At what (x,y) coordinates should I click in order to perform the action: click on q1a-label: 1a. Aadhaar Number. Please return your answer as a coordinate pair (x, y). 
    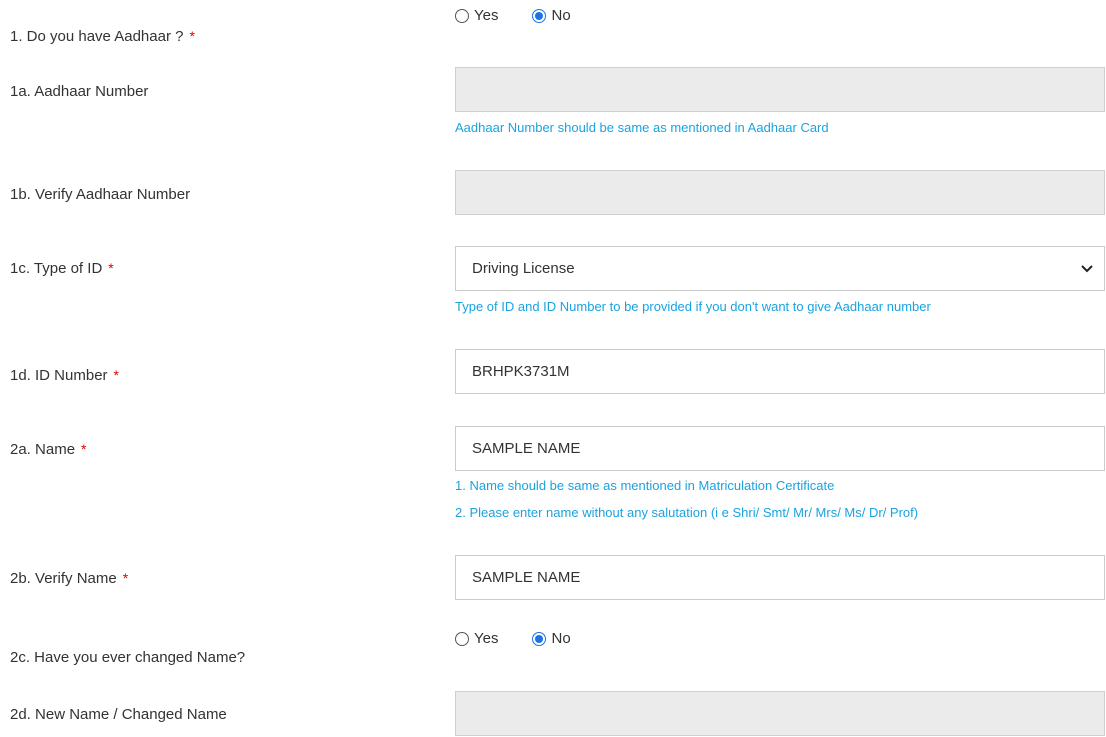
    Looking at the image, I should click on (79, 91).